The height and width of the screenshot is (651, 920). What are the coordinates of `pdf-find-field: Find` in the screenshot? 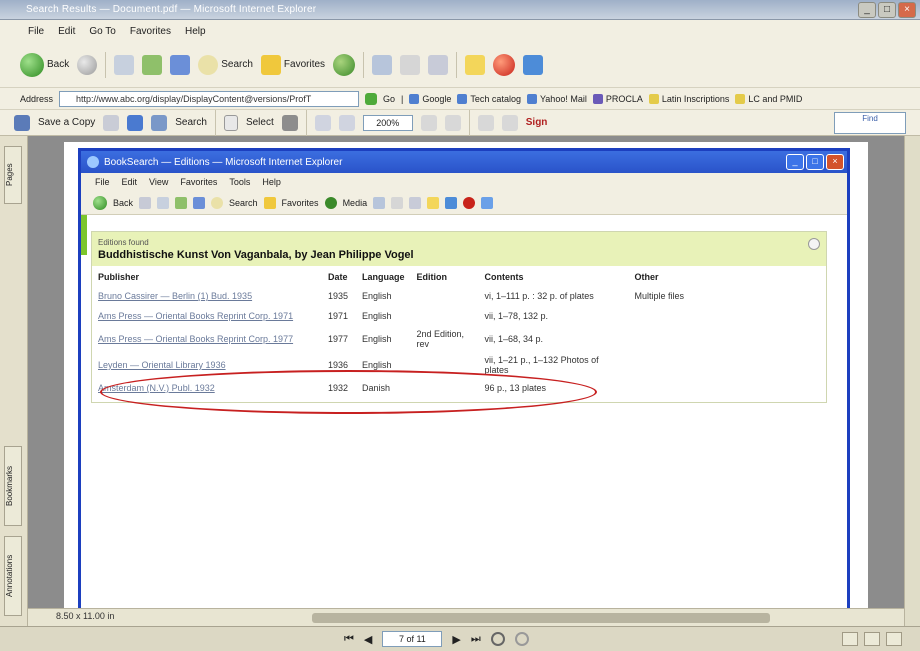 It's located at (870, 122).